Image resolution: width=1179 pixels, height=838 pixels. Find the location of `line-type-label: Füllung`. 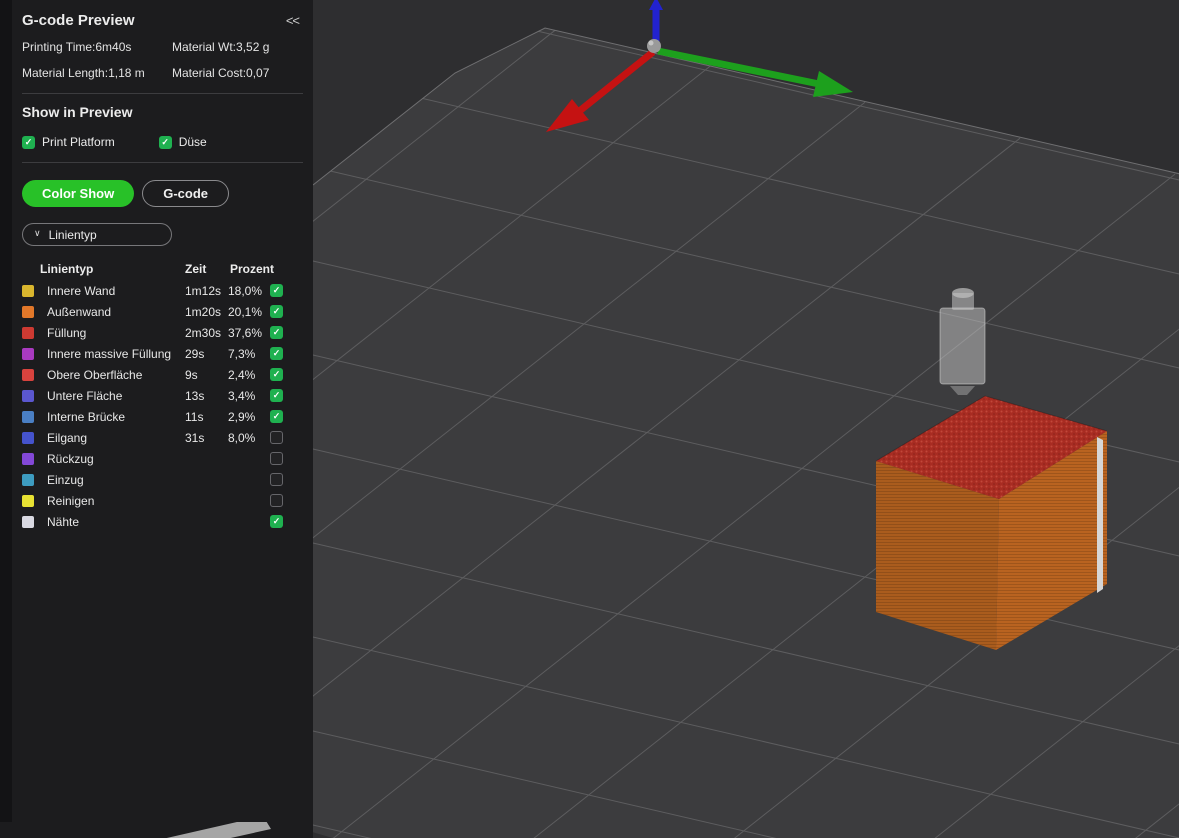

line-type-label: Füllung is located at coordinates (67, 332).